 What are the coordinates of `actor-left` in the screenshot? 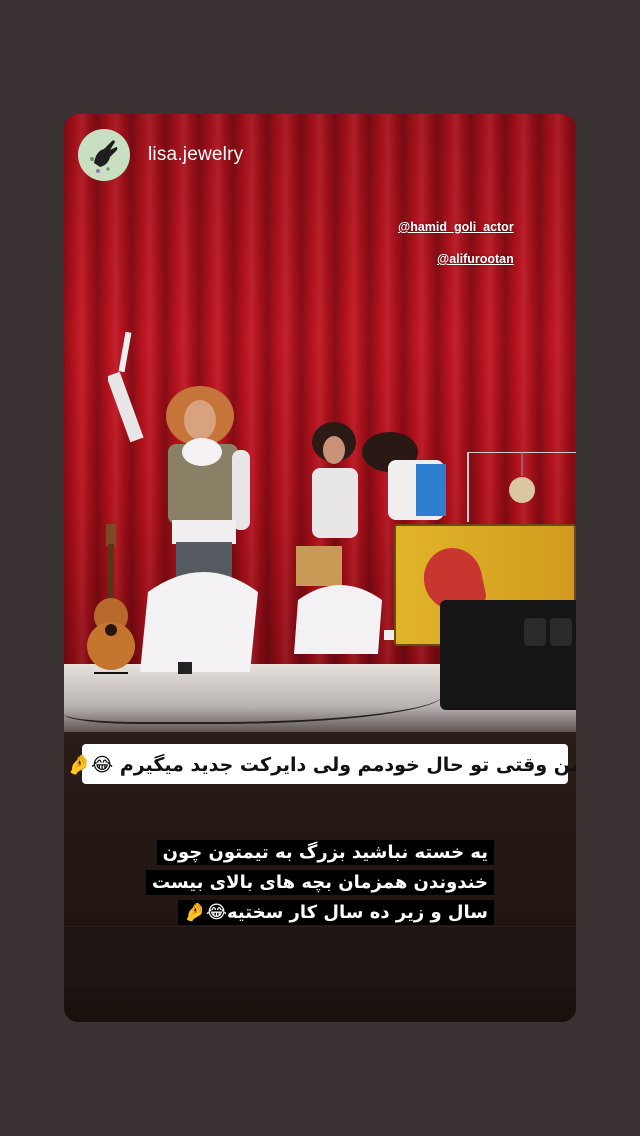 It's located at (183, 503).